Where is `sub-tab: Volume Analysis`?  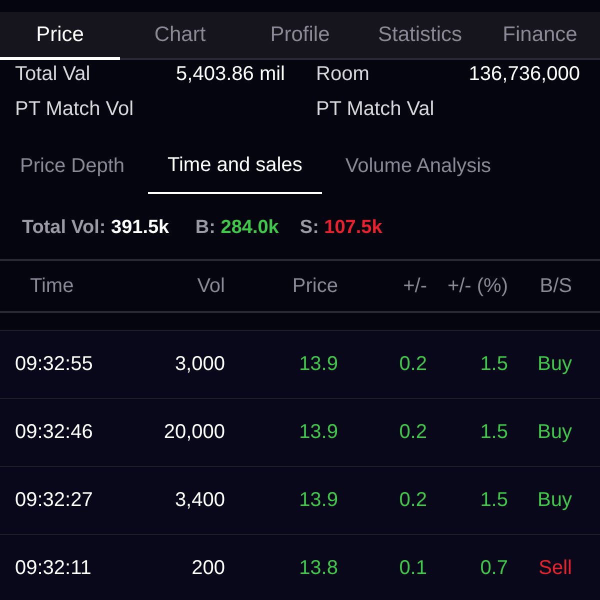
sub-tab: Volume Analysis is located at coordinates (418, 172).